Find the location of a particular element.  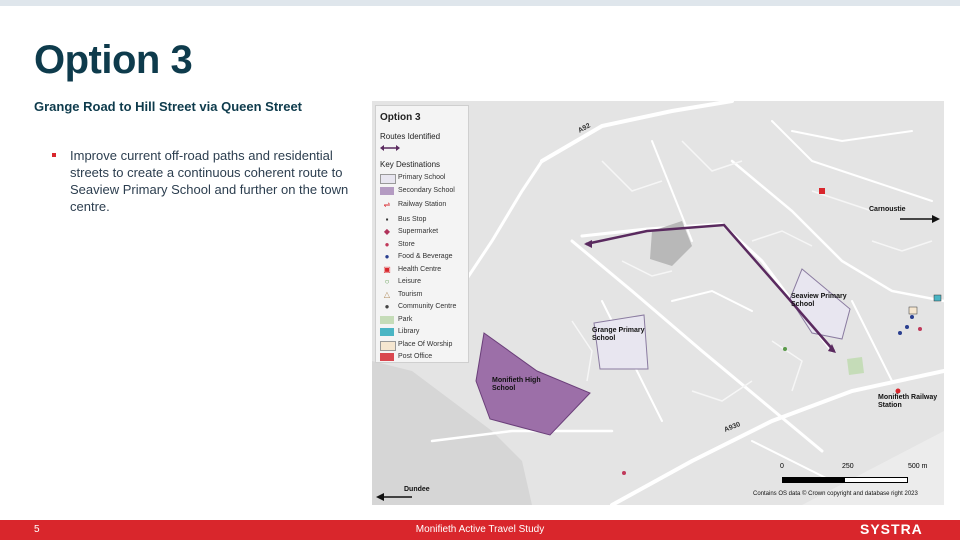

post-office-swatch is located at coordinates (387, 357).